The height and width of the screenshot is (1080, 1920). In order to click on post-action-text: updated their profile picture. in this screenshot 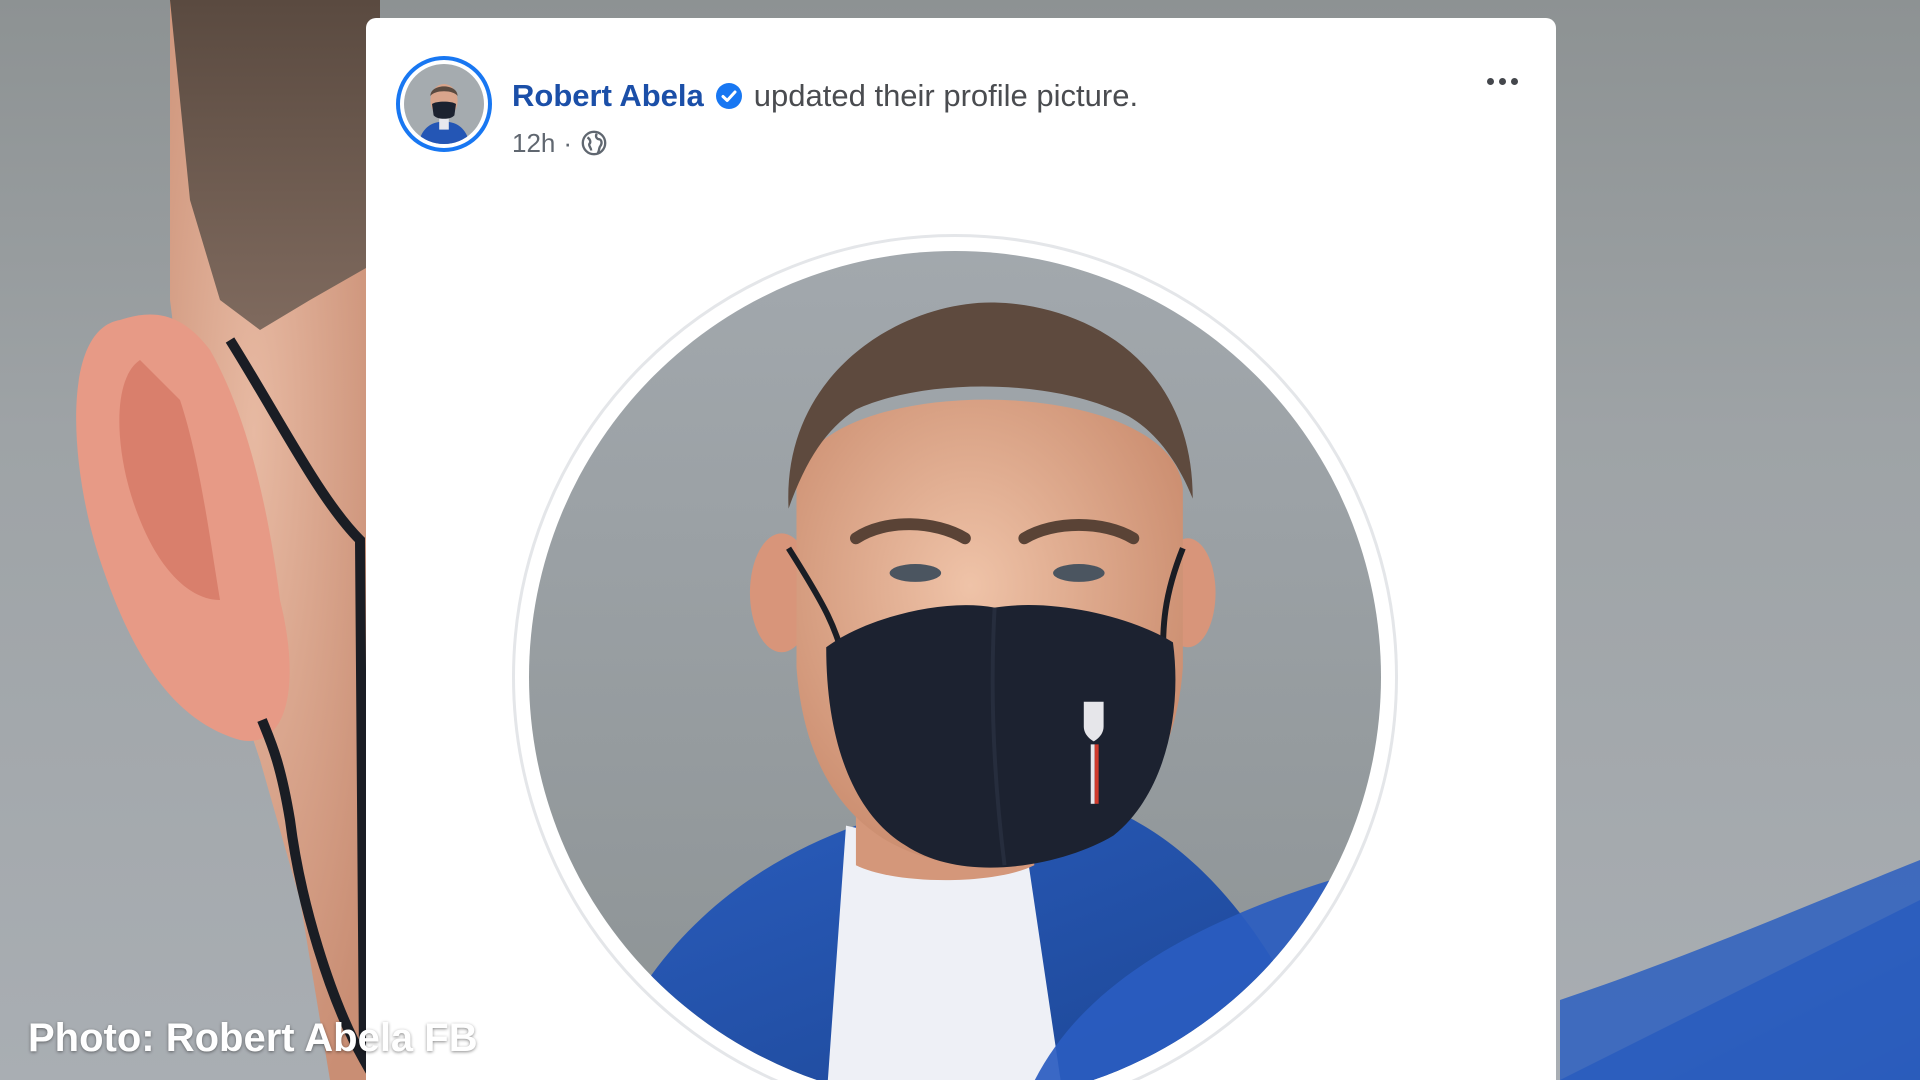, I will do `click(946, 95)`.